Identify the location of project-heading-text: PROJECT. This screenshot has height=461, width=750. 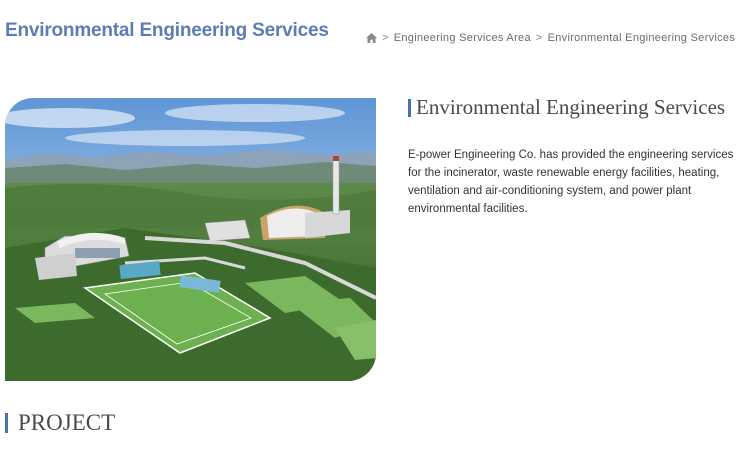
(67, 422).